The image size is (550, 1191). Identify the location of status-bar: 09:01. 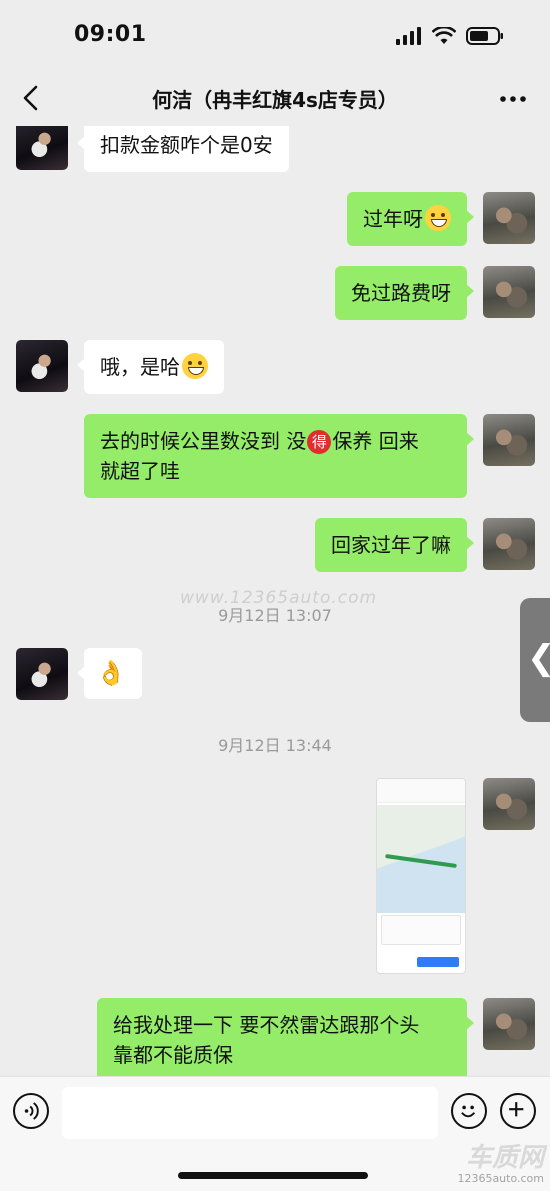
(275, 35).